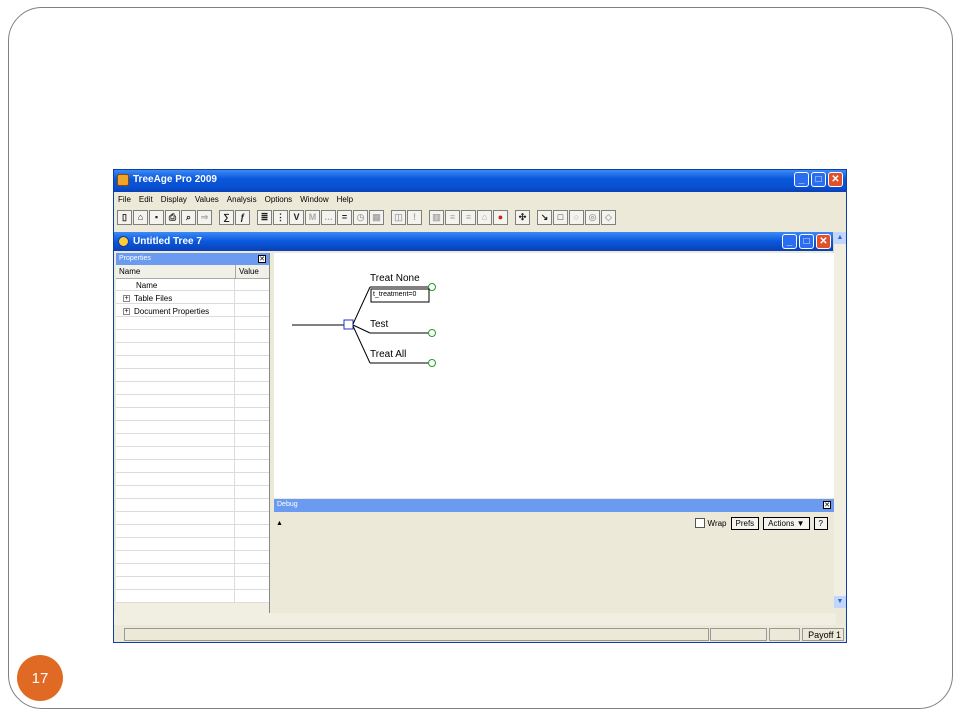 This screenshot has width=960, height=720. What do you see at coordinates (312, 217) in the screenshot?
I see `markov-icon: M` at bounding box center [312, 217].